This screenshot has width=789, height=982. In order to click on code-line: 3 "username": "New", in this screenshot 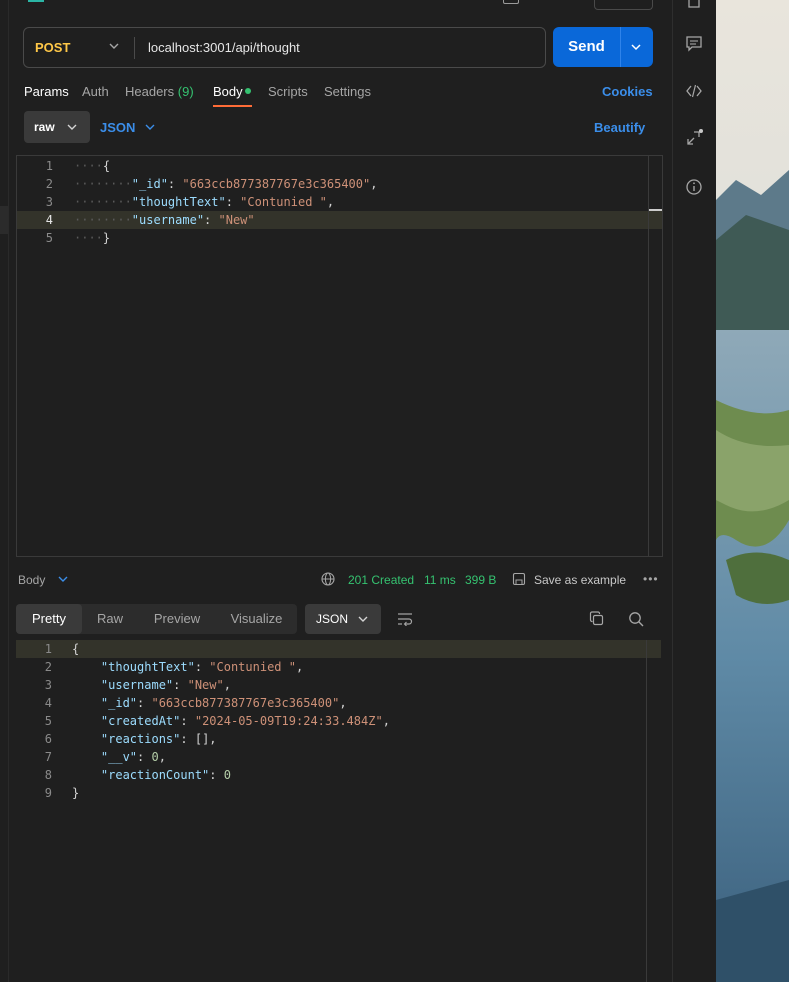, I will do `click(339, 685)`.